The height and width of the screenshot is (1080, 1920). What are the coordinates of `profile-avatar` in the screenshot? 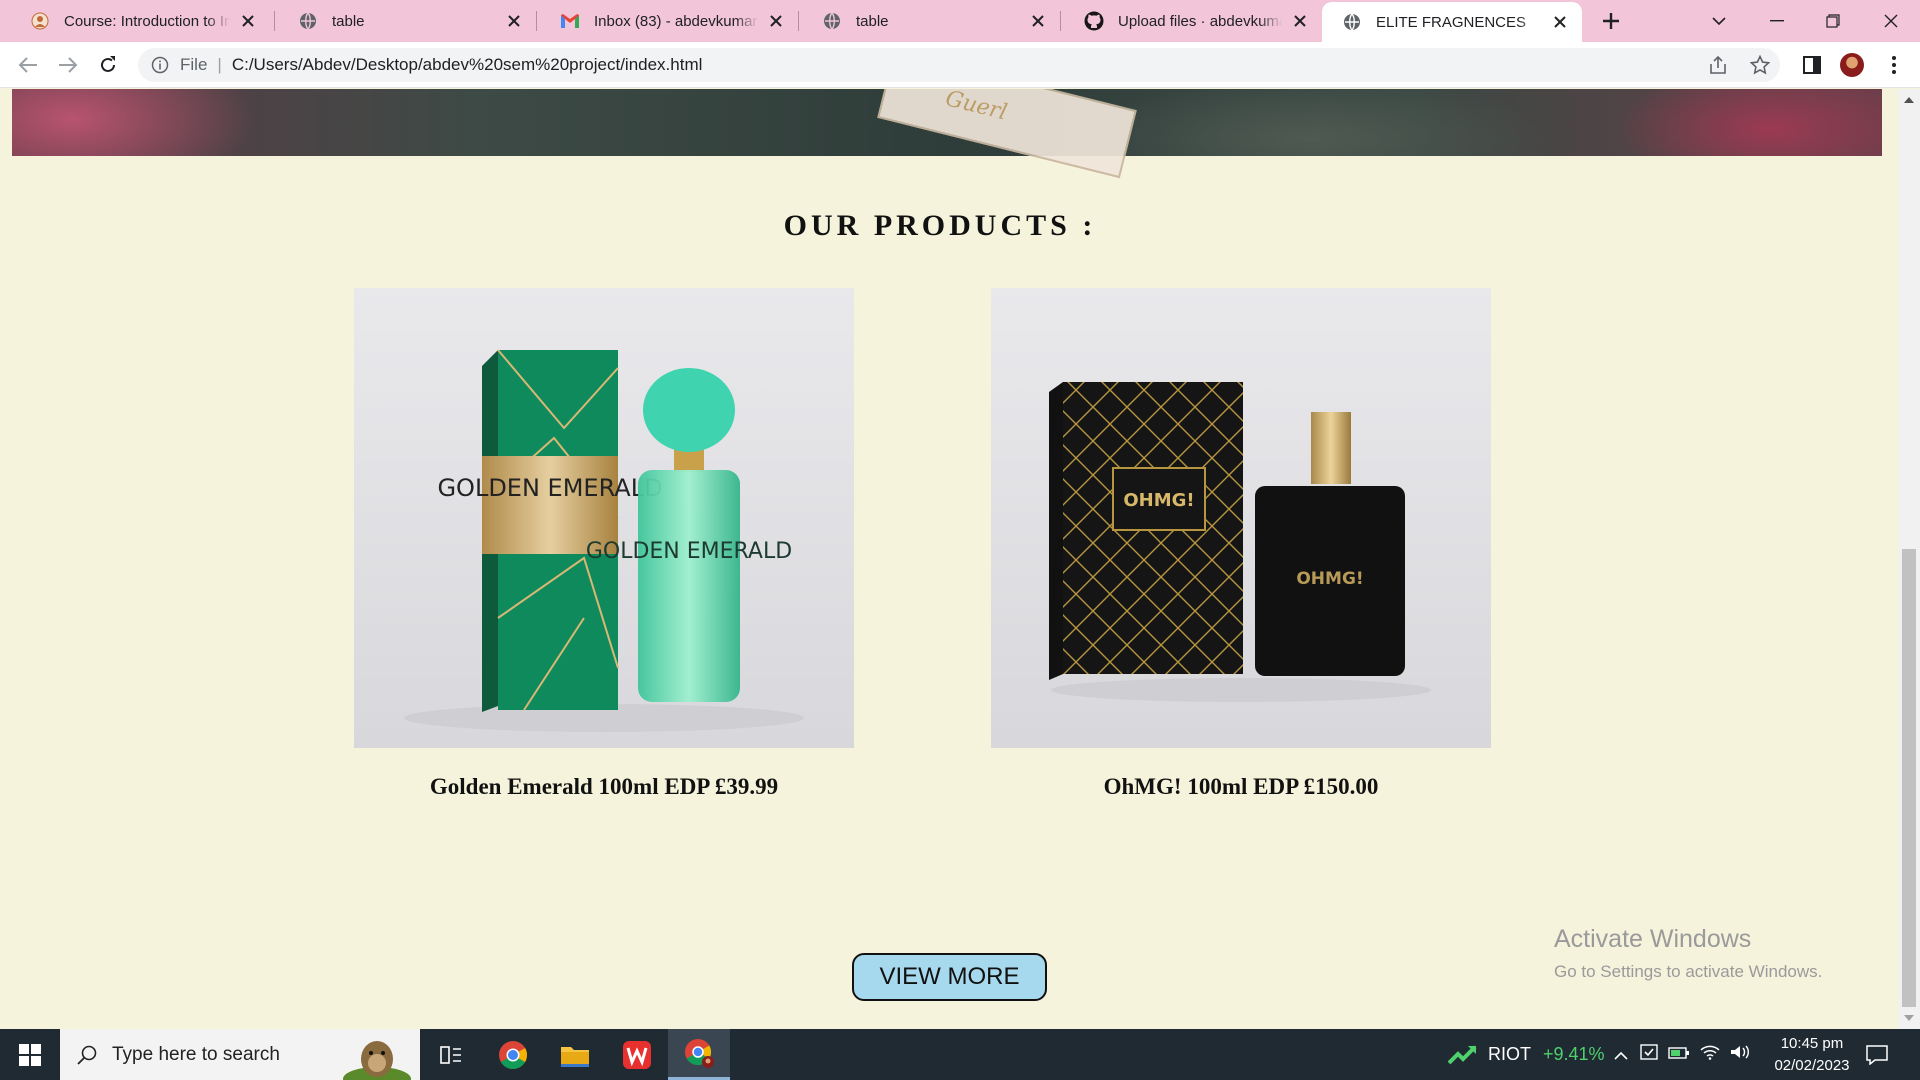 It's located at (1852, 65).